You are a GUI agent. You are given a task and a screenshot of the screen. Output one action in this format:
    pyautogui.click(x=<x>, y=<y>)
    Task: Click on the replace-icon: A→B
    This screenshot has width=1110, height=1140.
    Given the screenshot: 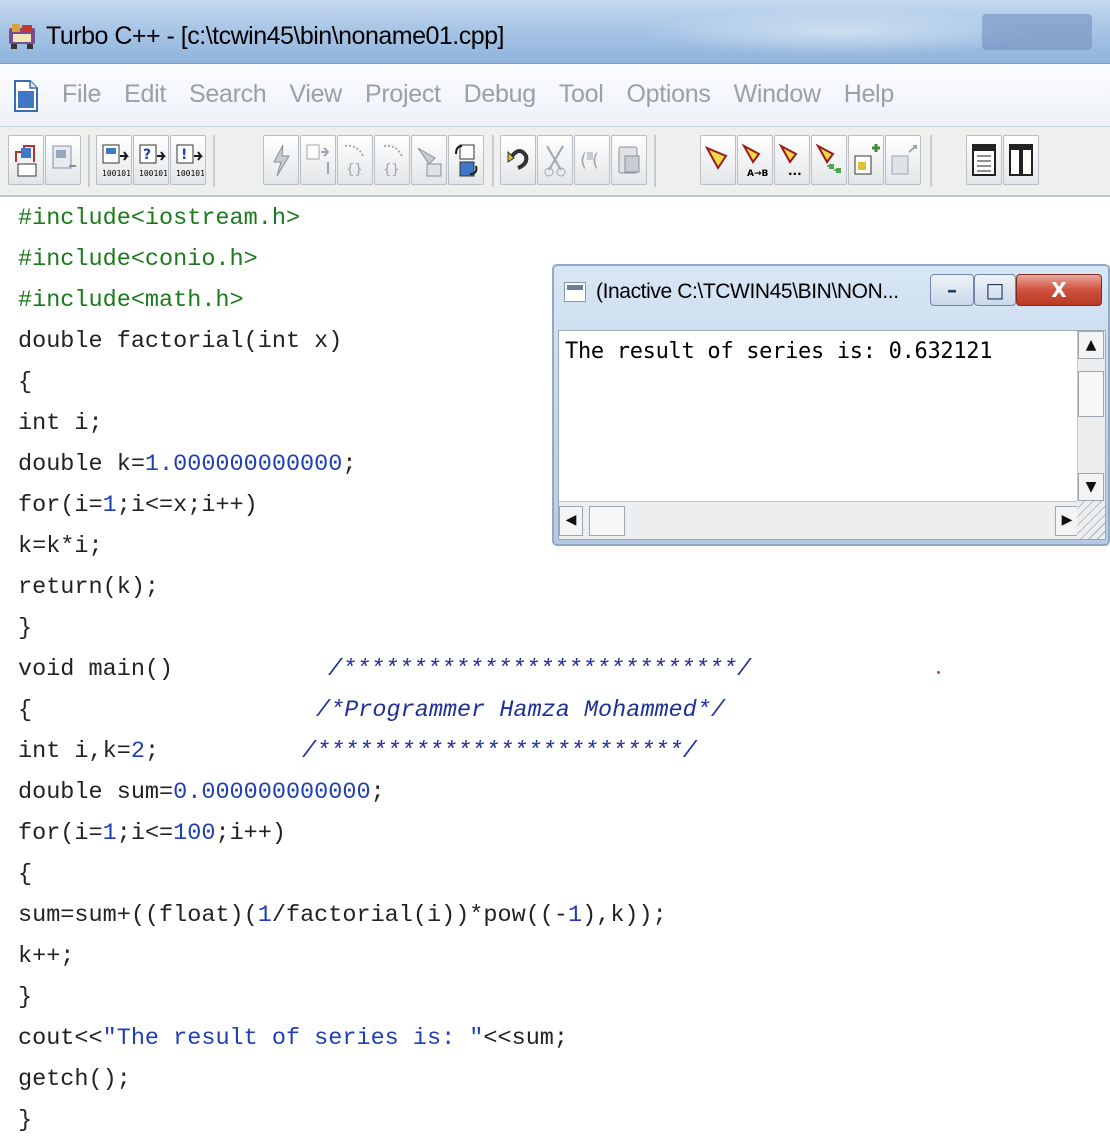 What is the action you would take?
    pyautogui.click(x=755, y=160)
    